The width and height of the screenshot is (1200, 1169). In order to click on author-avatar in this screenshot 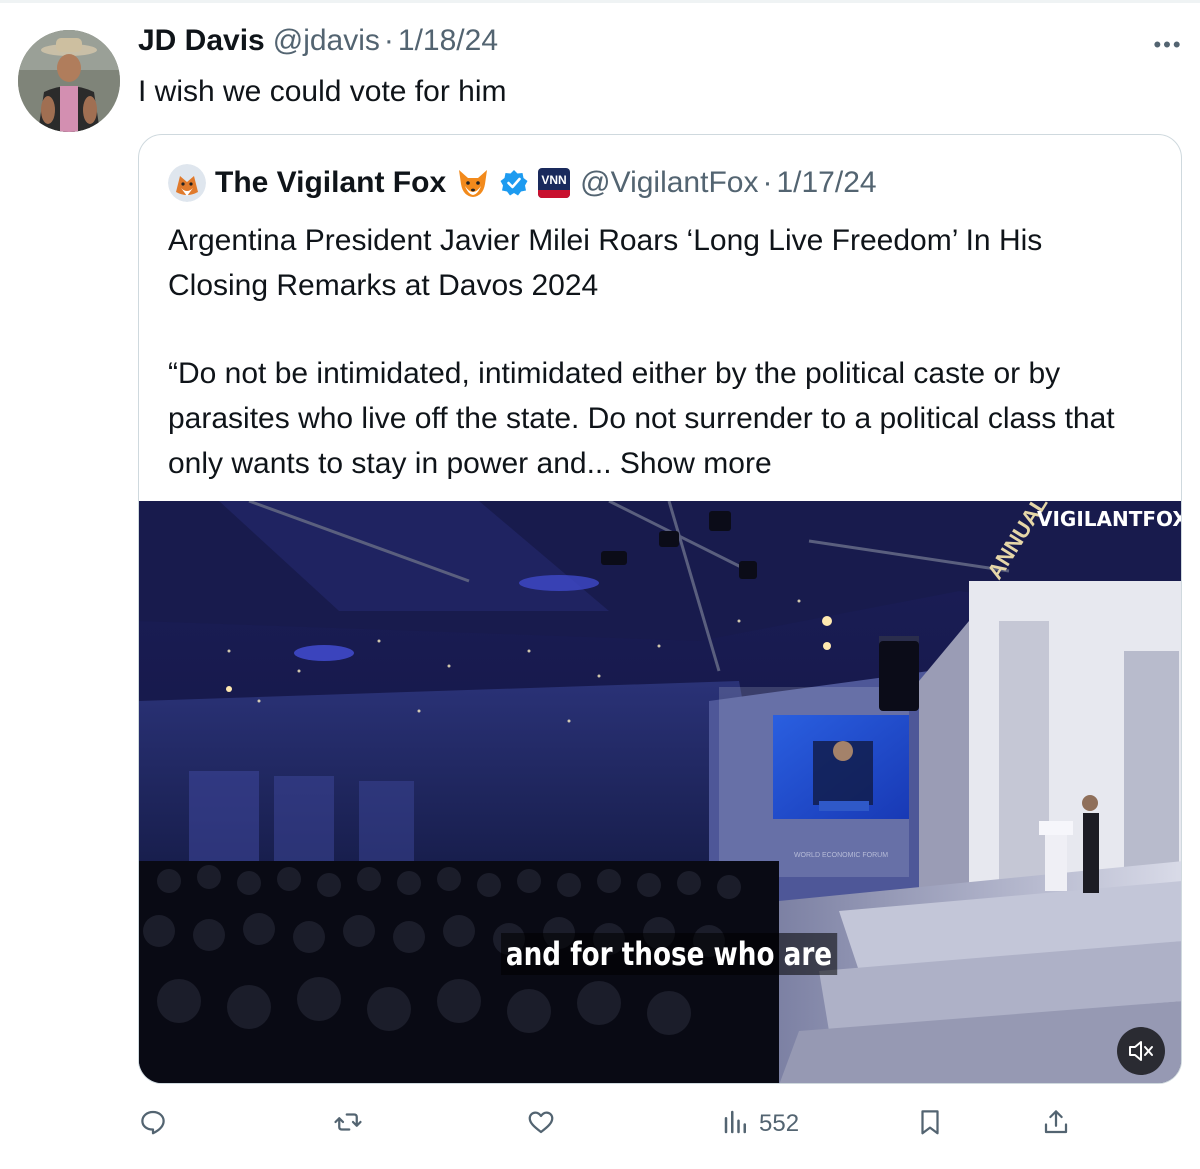, I will do `click(69, 81)`.